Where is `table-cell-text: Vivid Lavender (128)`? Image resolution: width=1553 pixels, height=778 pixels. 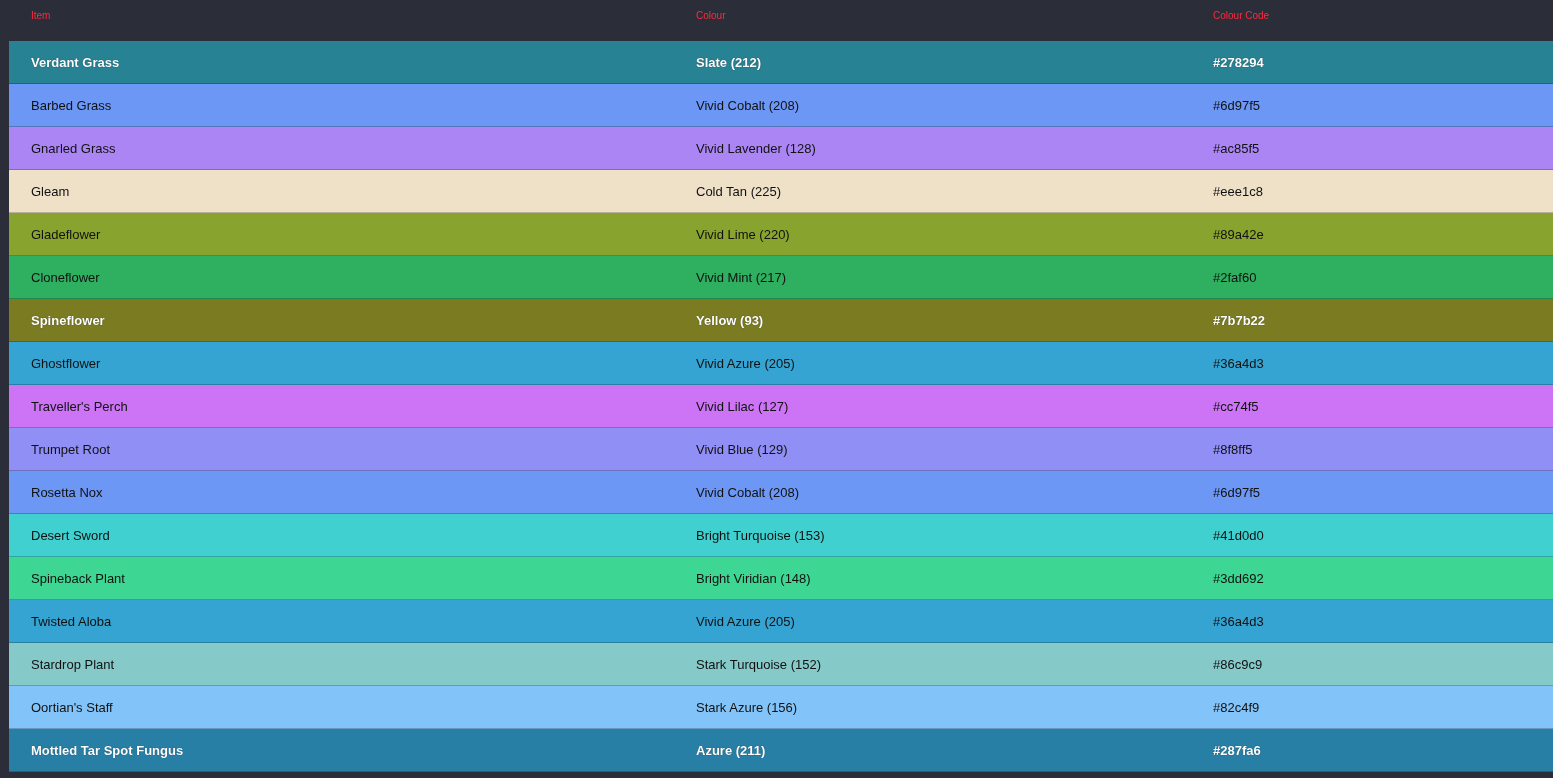
table-cell-text: Vivid Lavender (128) is located at coordinates (756, 148).